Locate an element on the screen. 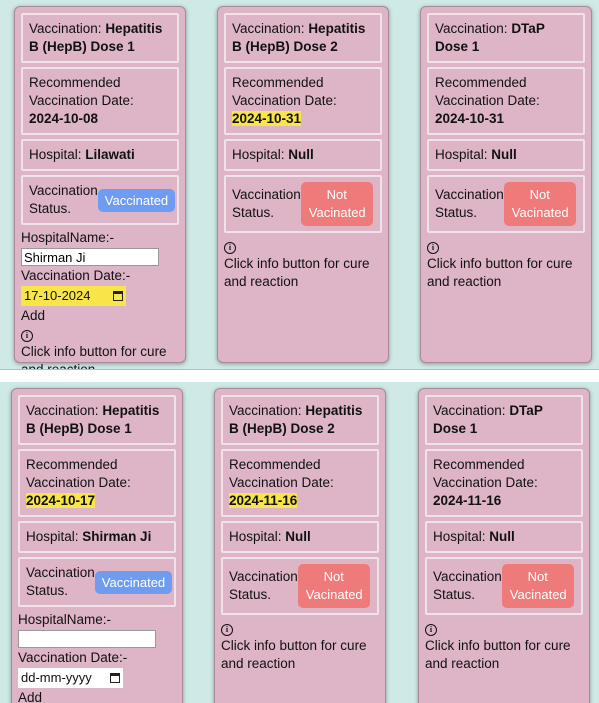  vaccination-date-placeholder: dd-mm-yyyy is located at coordinates (56, 677).